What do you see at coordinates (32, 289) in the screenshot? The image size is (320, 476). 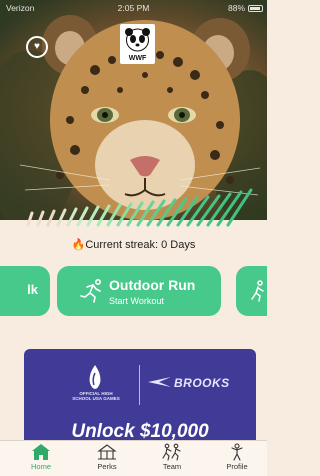 I see `workout-card-previous-label: lk` at bounding box center [32, 289].